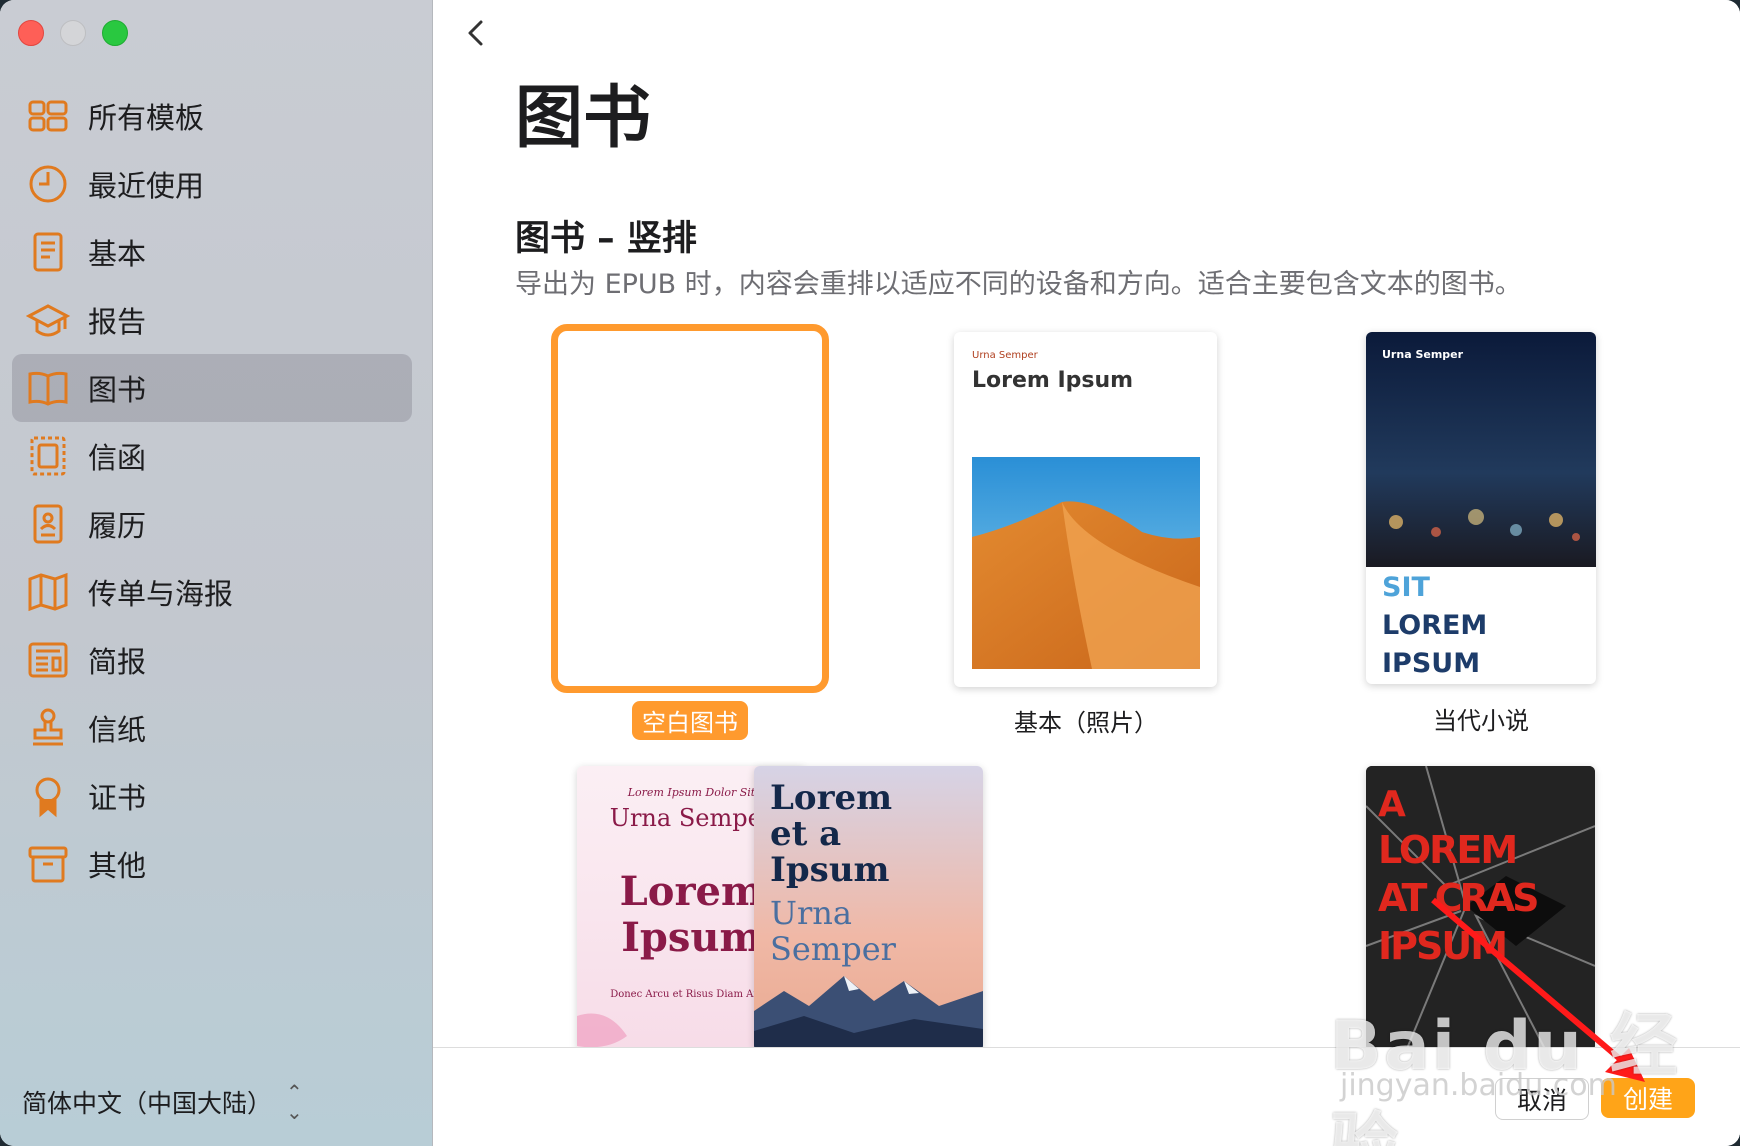  What do you see at coordinates (1053, 380) in the screenshot?
I see `thumbnail-title-text: Lorem Ipsum` at bounding box center [1053, 380].